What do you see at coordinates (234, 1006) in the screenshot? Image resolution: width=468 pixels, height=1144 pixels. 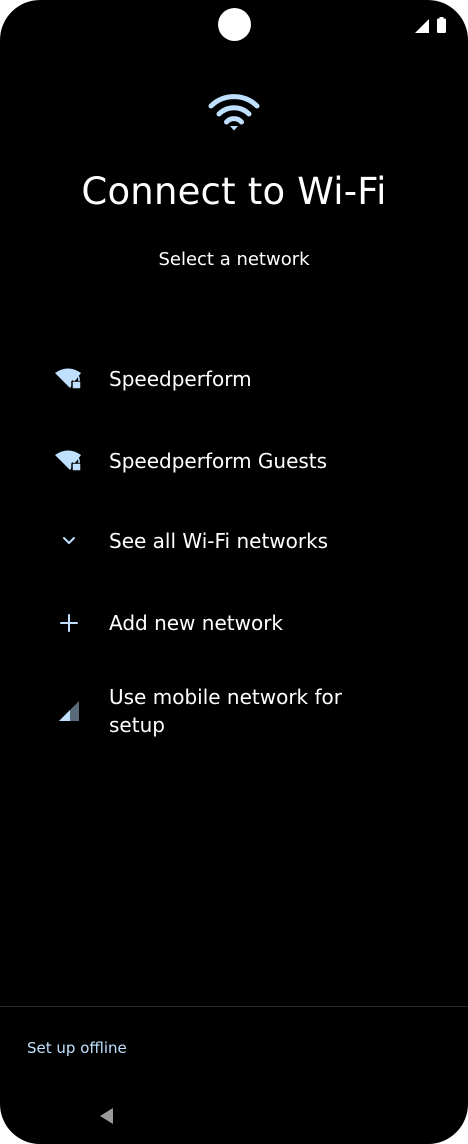 I see `footer-divider` at bounding box center [234, 1006].